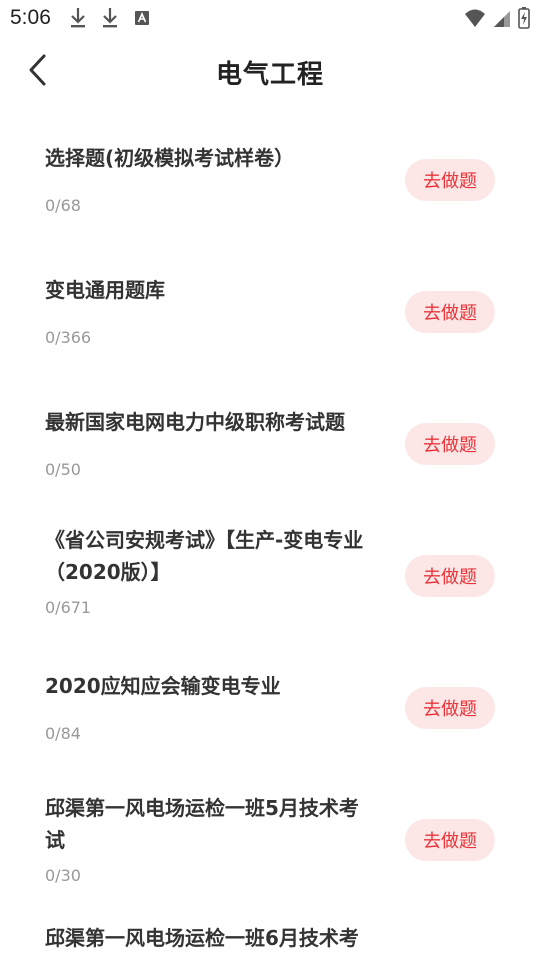  I want to click on item-progress: 0/68, so click(63, 205).